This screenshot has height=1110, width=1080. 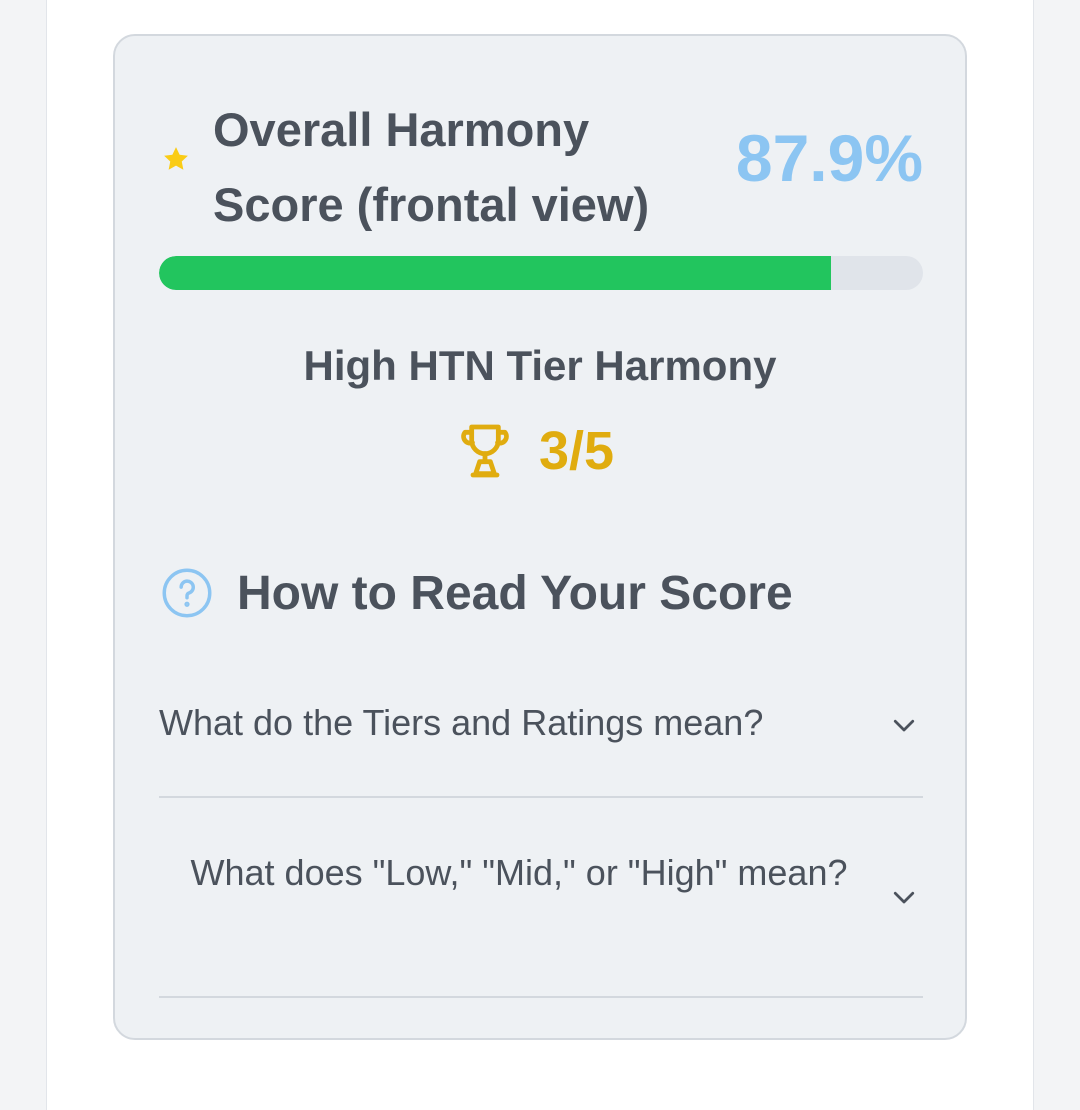 I want to click on guide-heading: How to Read Your Score, so click(x=477, y=593).